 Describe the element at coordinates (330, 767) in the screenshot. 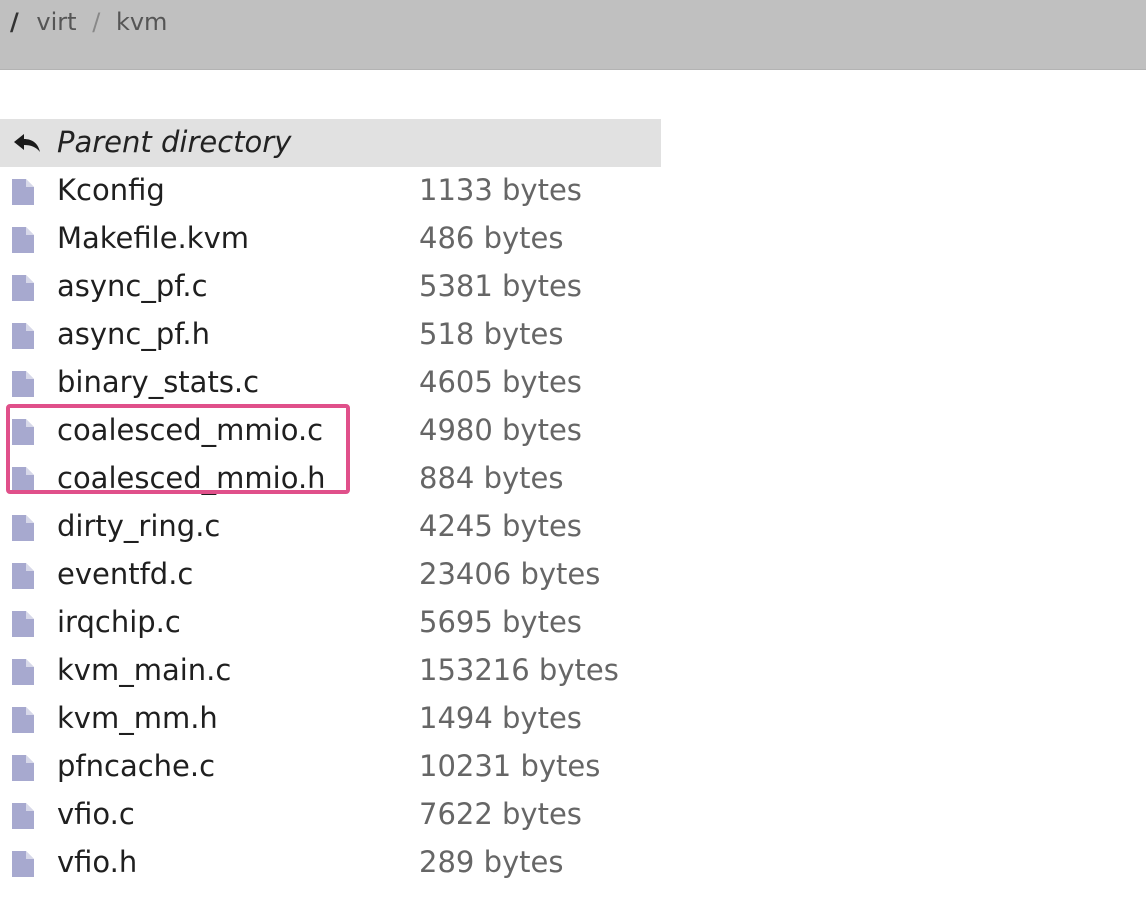

I see `file-row: pfncache.c 10231 bytes` at that location.